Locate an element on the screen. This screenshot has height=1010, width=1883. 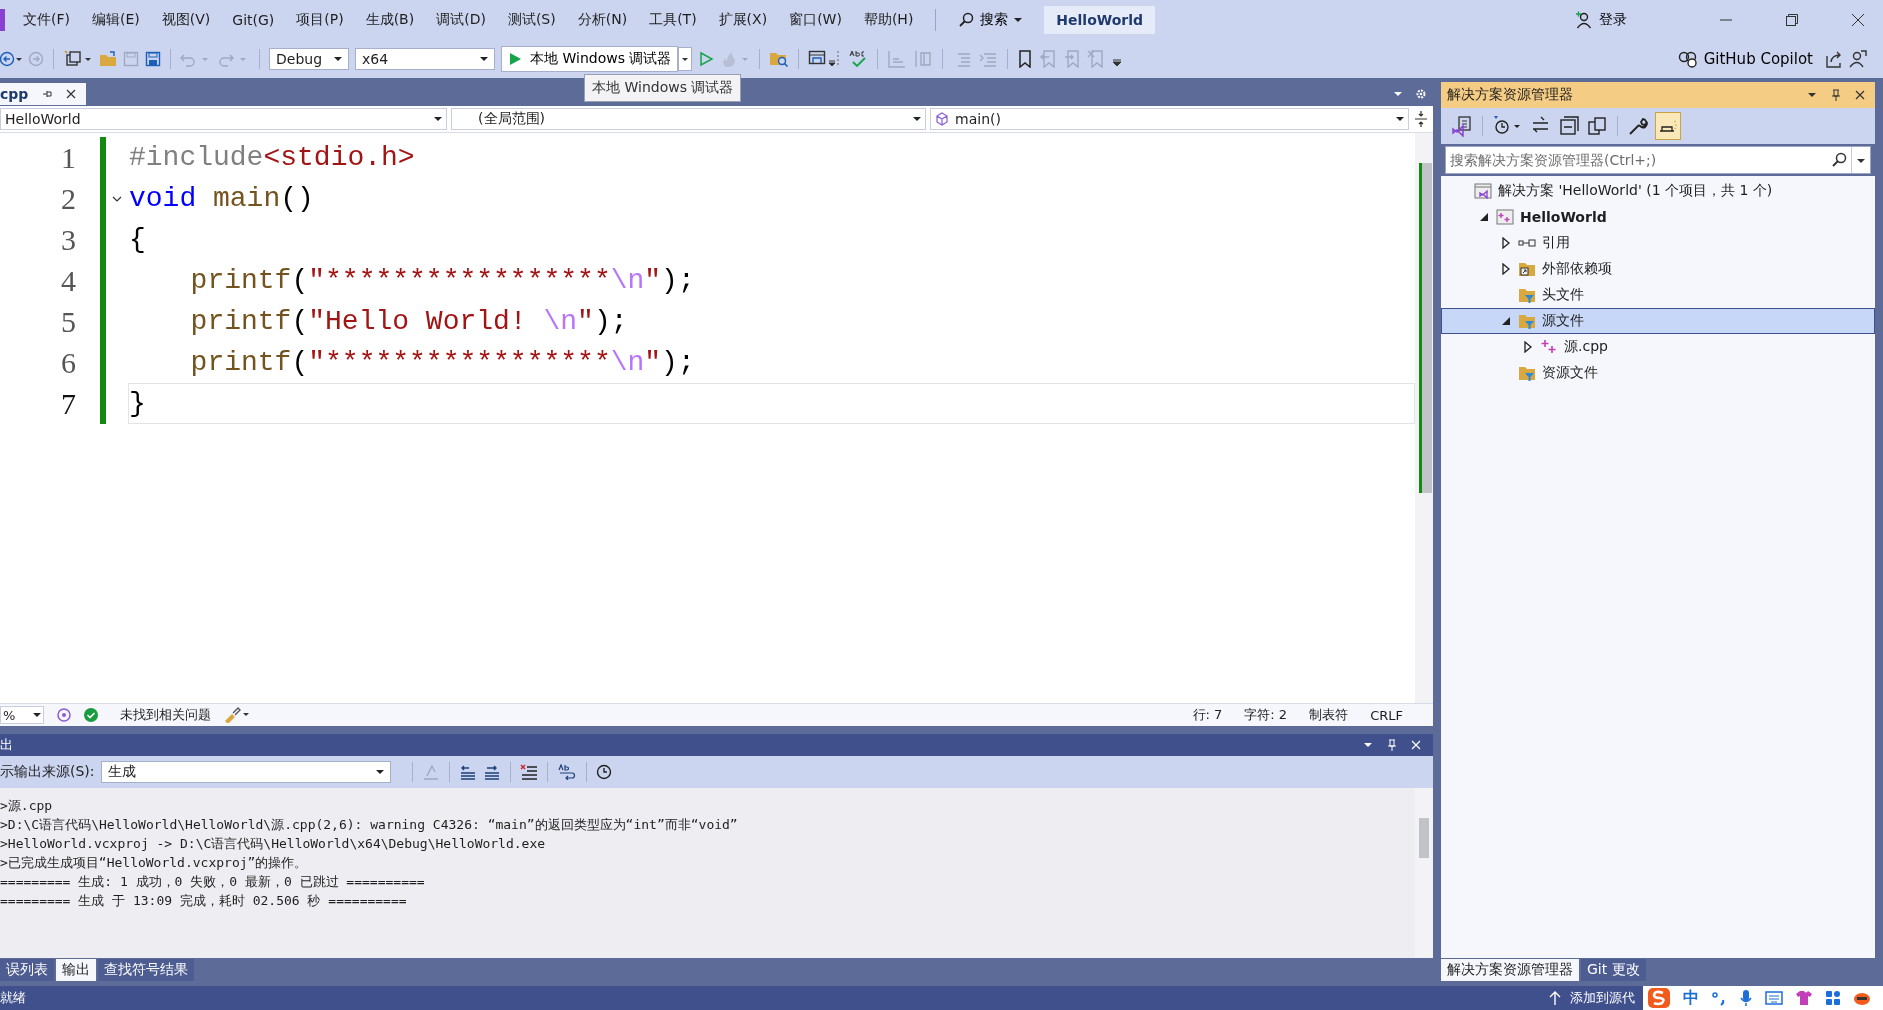
search-button: 搜索 is located at coordinates (990, 20).